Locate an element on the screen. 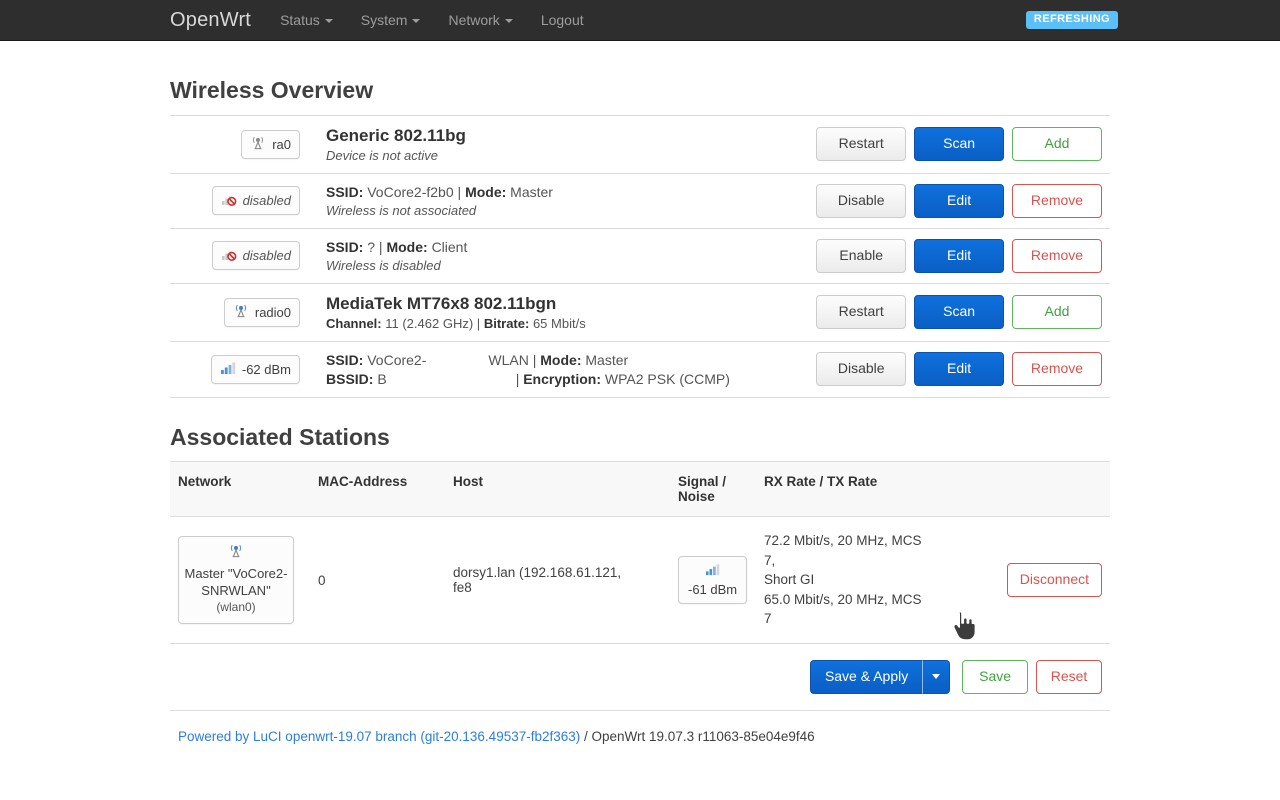 This screenshot has width=1280, height=800. ssid-value: VoCore2-f2b0 is located at coordinates (410, 191).